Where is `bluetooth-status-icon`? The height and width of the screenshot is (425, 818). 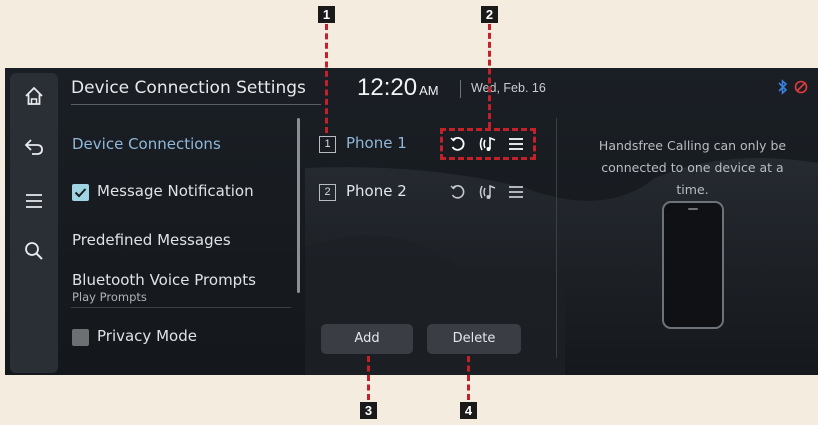 bluetooth-status-icon is located at coordinates (783, 87).